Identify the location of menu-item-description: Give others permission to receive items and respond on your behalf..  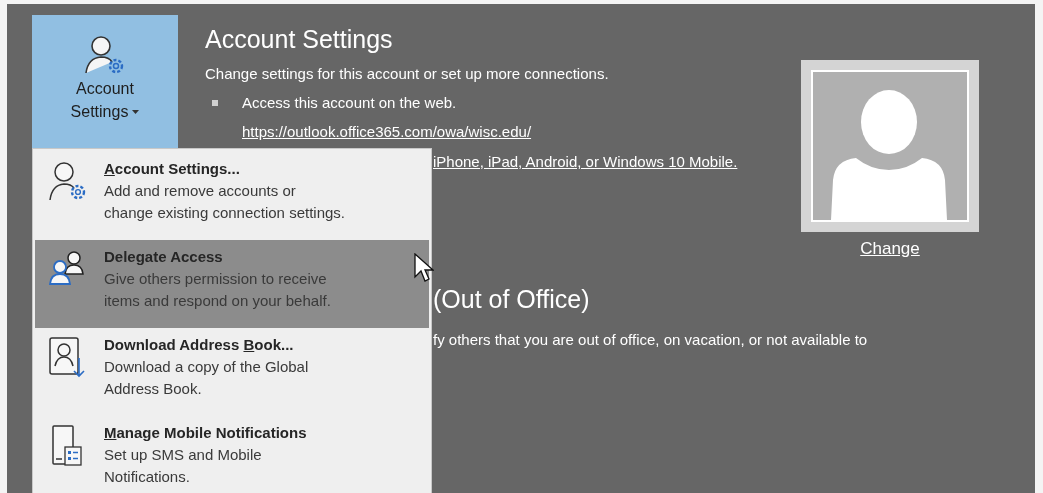
(217, 290).